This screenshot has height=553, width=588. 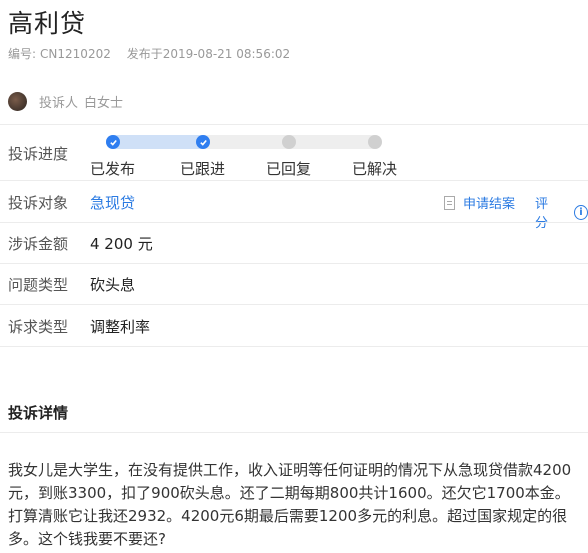 What do you see at coordinates (112, 202) in the screenshot?
I see `target-link: 急现贷` at bounding box center [112, 202].